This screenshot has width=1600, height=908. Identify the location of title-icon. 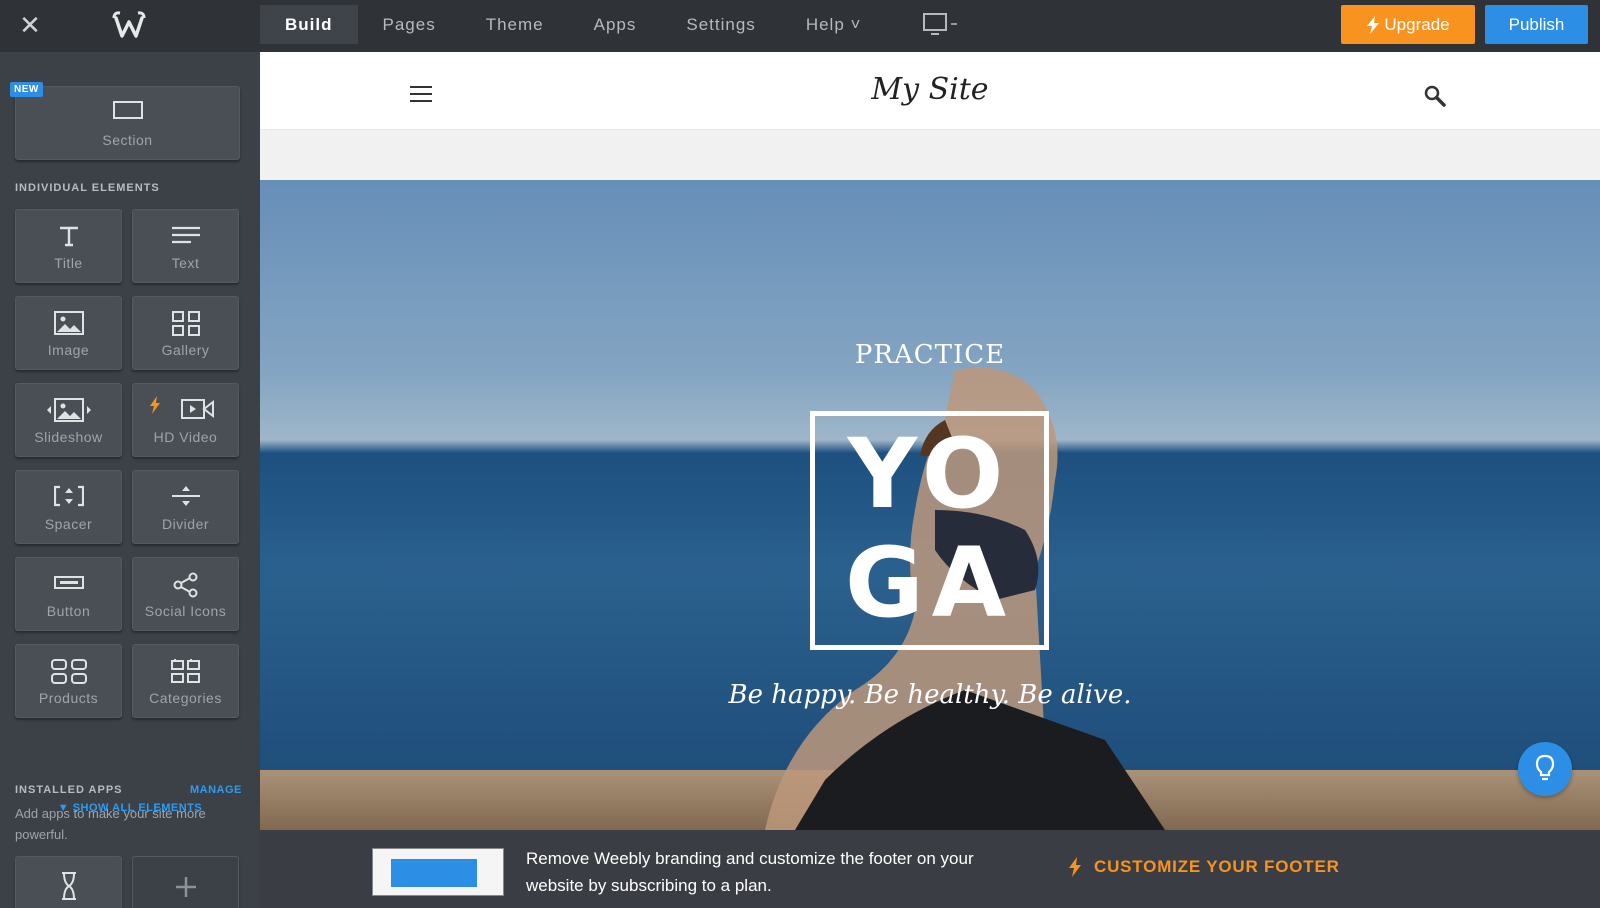
(68, 236).